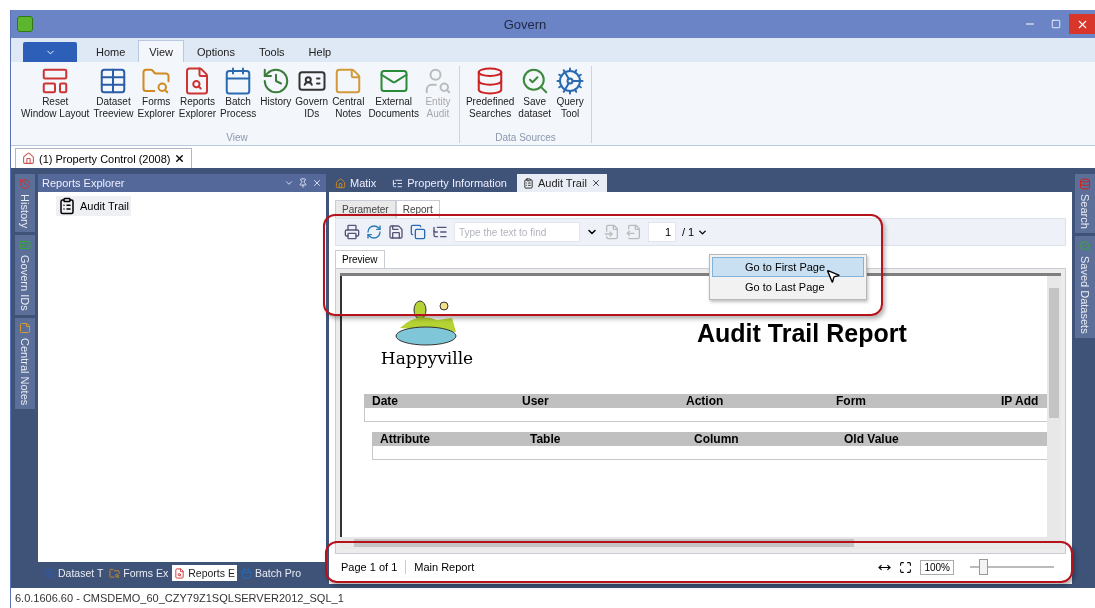 This screenshot has height=608, width=1095. Describe the element at coordinates (418, 232) in the screenshot. I see `pages-icon` at that location.